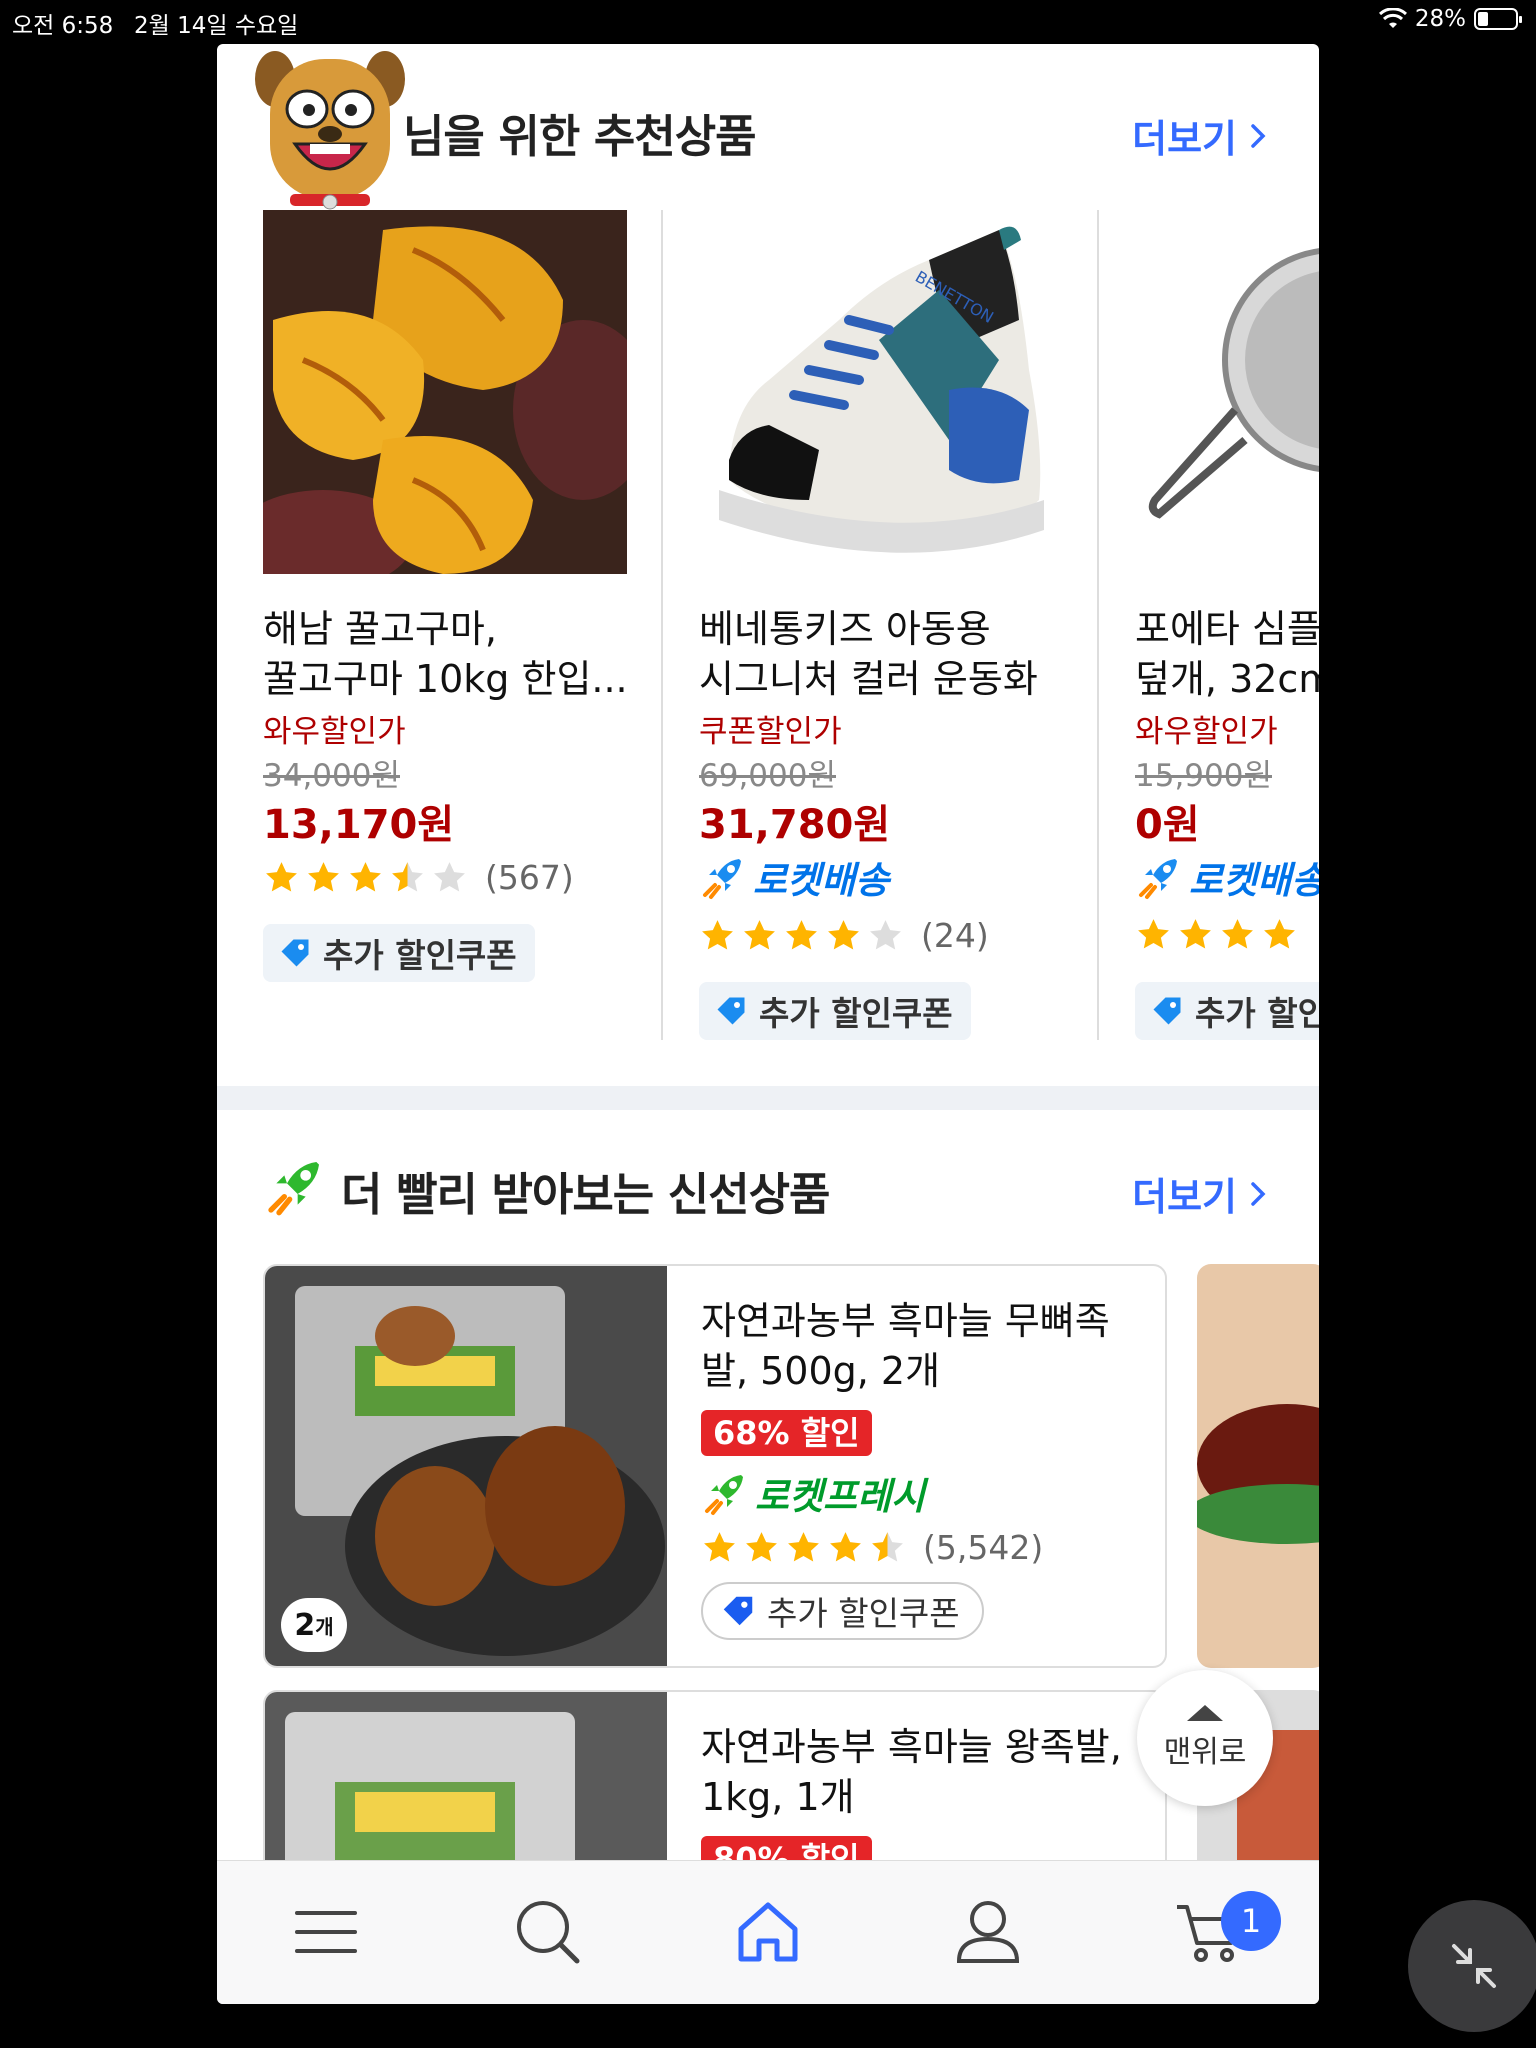 The image size is (1536, 2048). I want to click on product-name: 포에타 심플 덮개, 32cm, so click(1227, 654).